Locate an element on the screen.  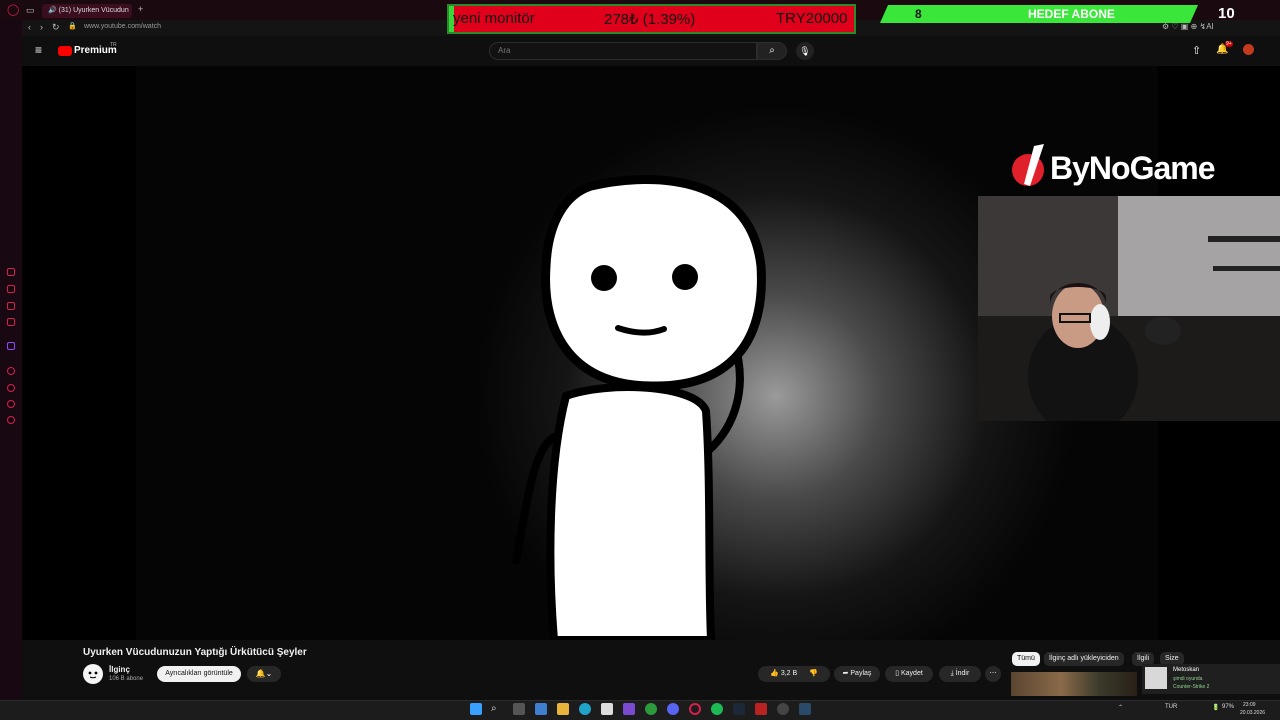
friend-avatar is located at coordinates (1156, 678).